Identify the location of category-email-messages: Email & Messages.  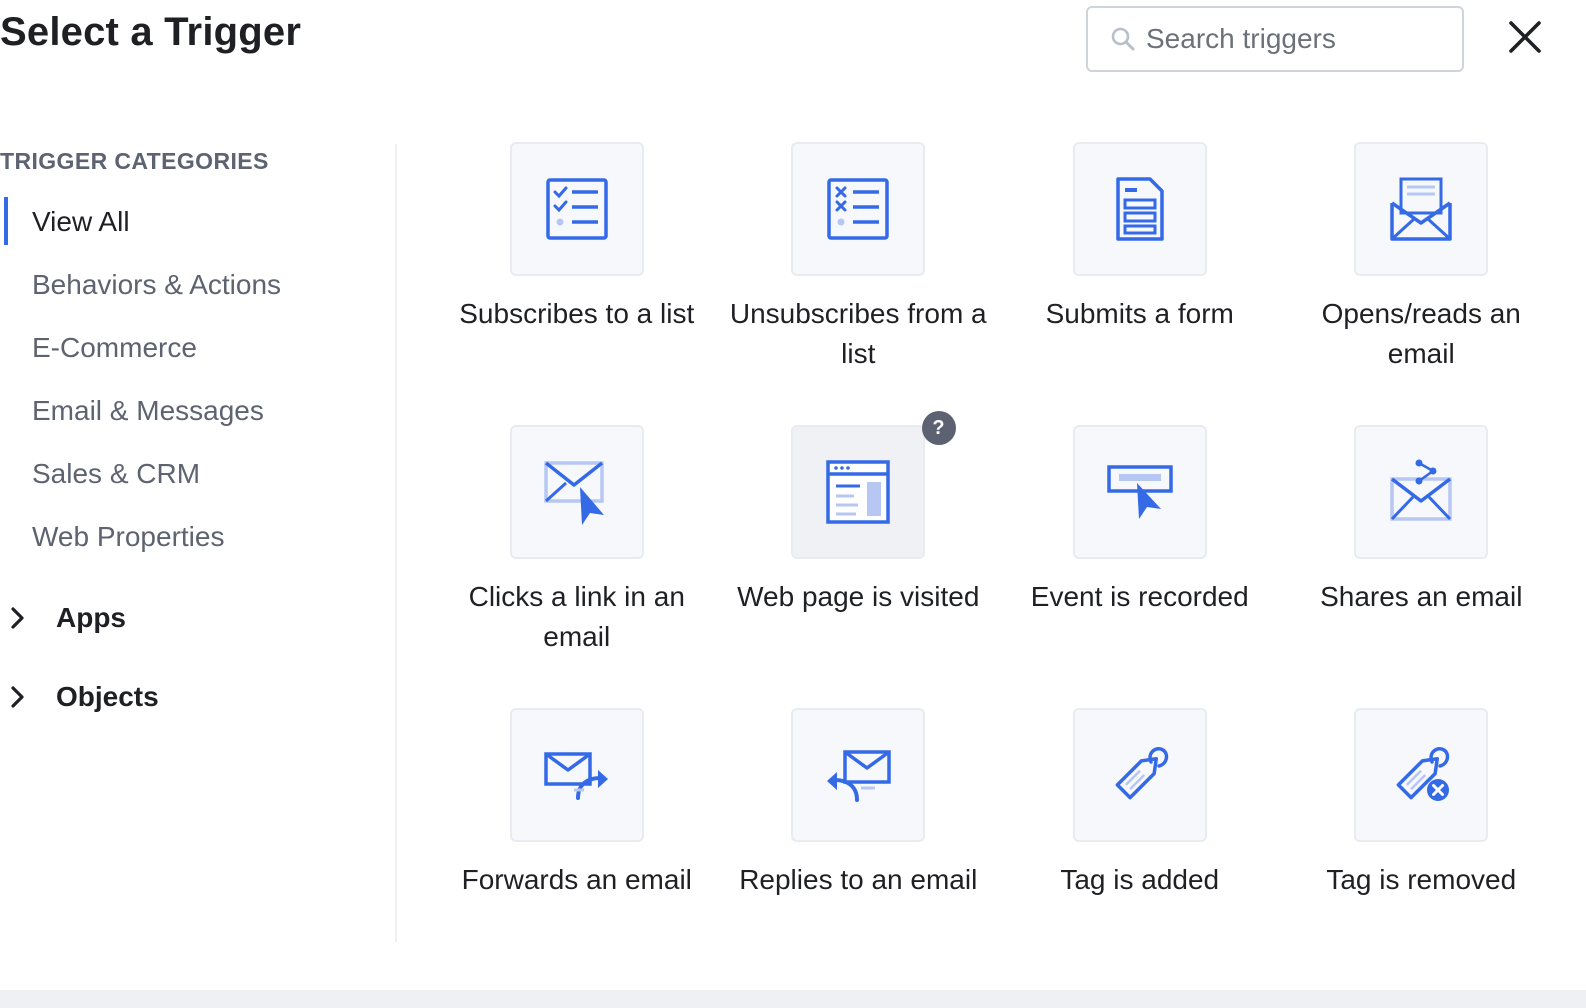
(198, 410).